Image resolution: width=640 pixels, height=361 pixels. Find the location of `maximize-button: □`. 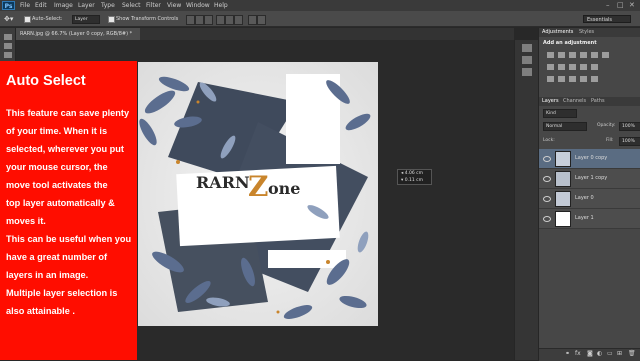

maximize-button: □ is located at coordinates (620, 5).